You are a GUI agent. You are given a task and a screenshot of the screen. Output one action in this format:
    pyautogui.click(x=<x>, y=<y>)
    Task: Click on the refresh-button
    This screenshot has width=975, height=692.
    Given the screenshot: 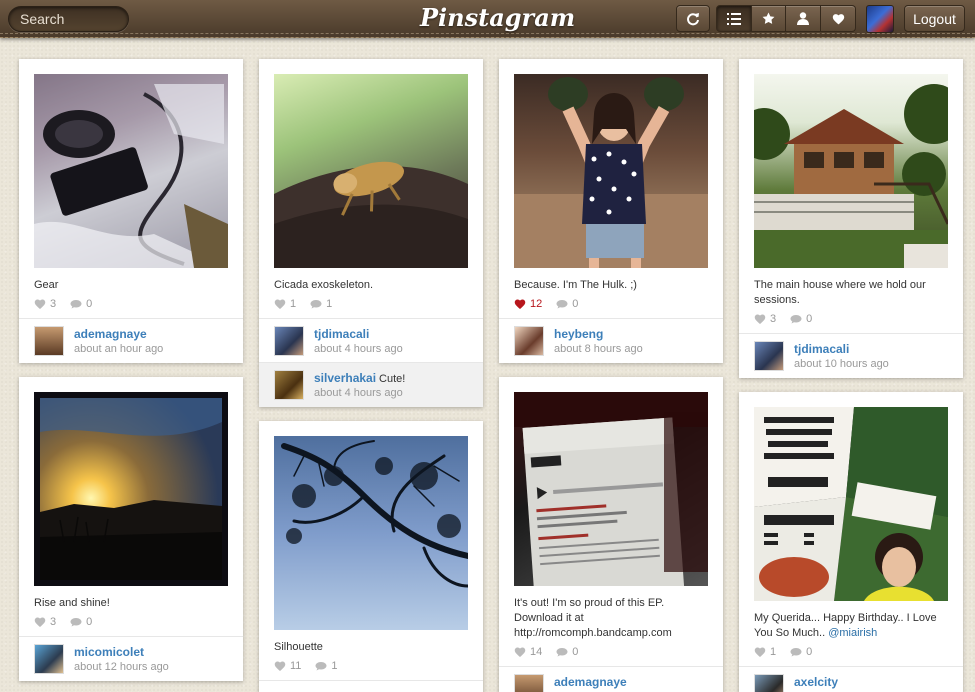 What is the action you would take?
    pyautogui.click(x=693, y=18)
    